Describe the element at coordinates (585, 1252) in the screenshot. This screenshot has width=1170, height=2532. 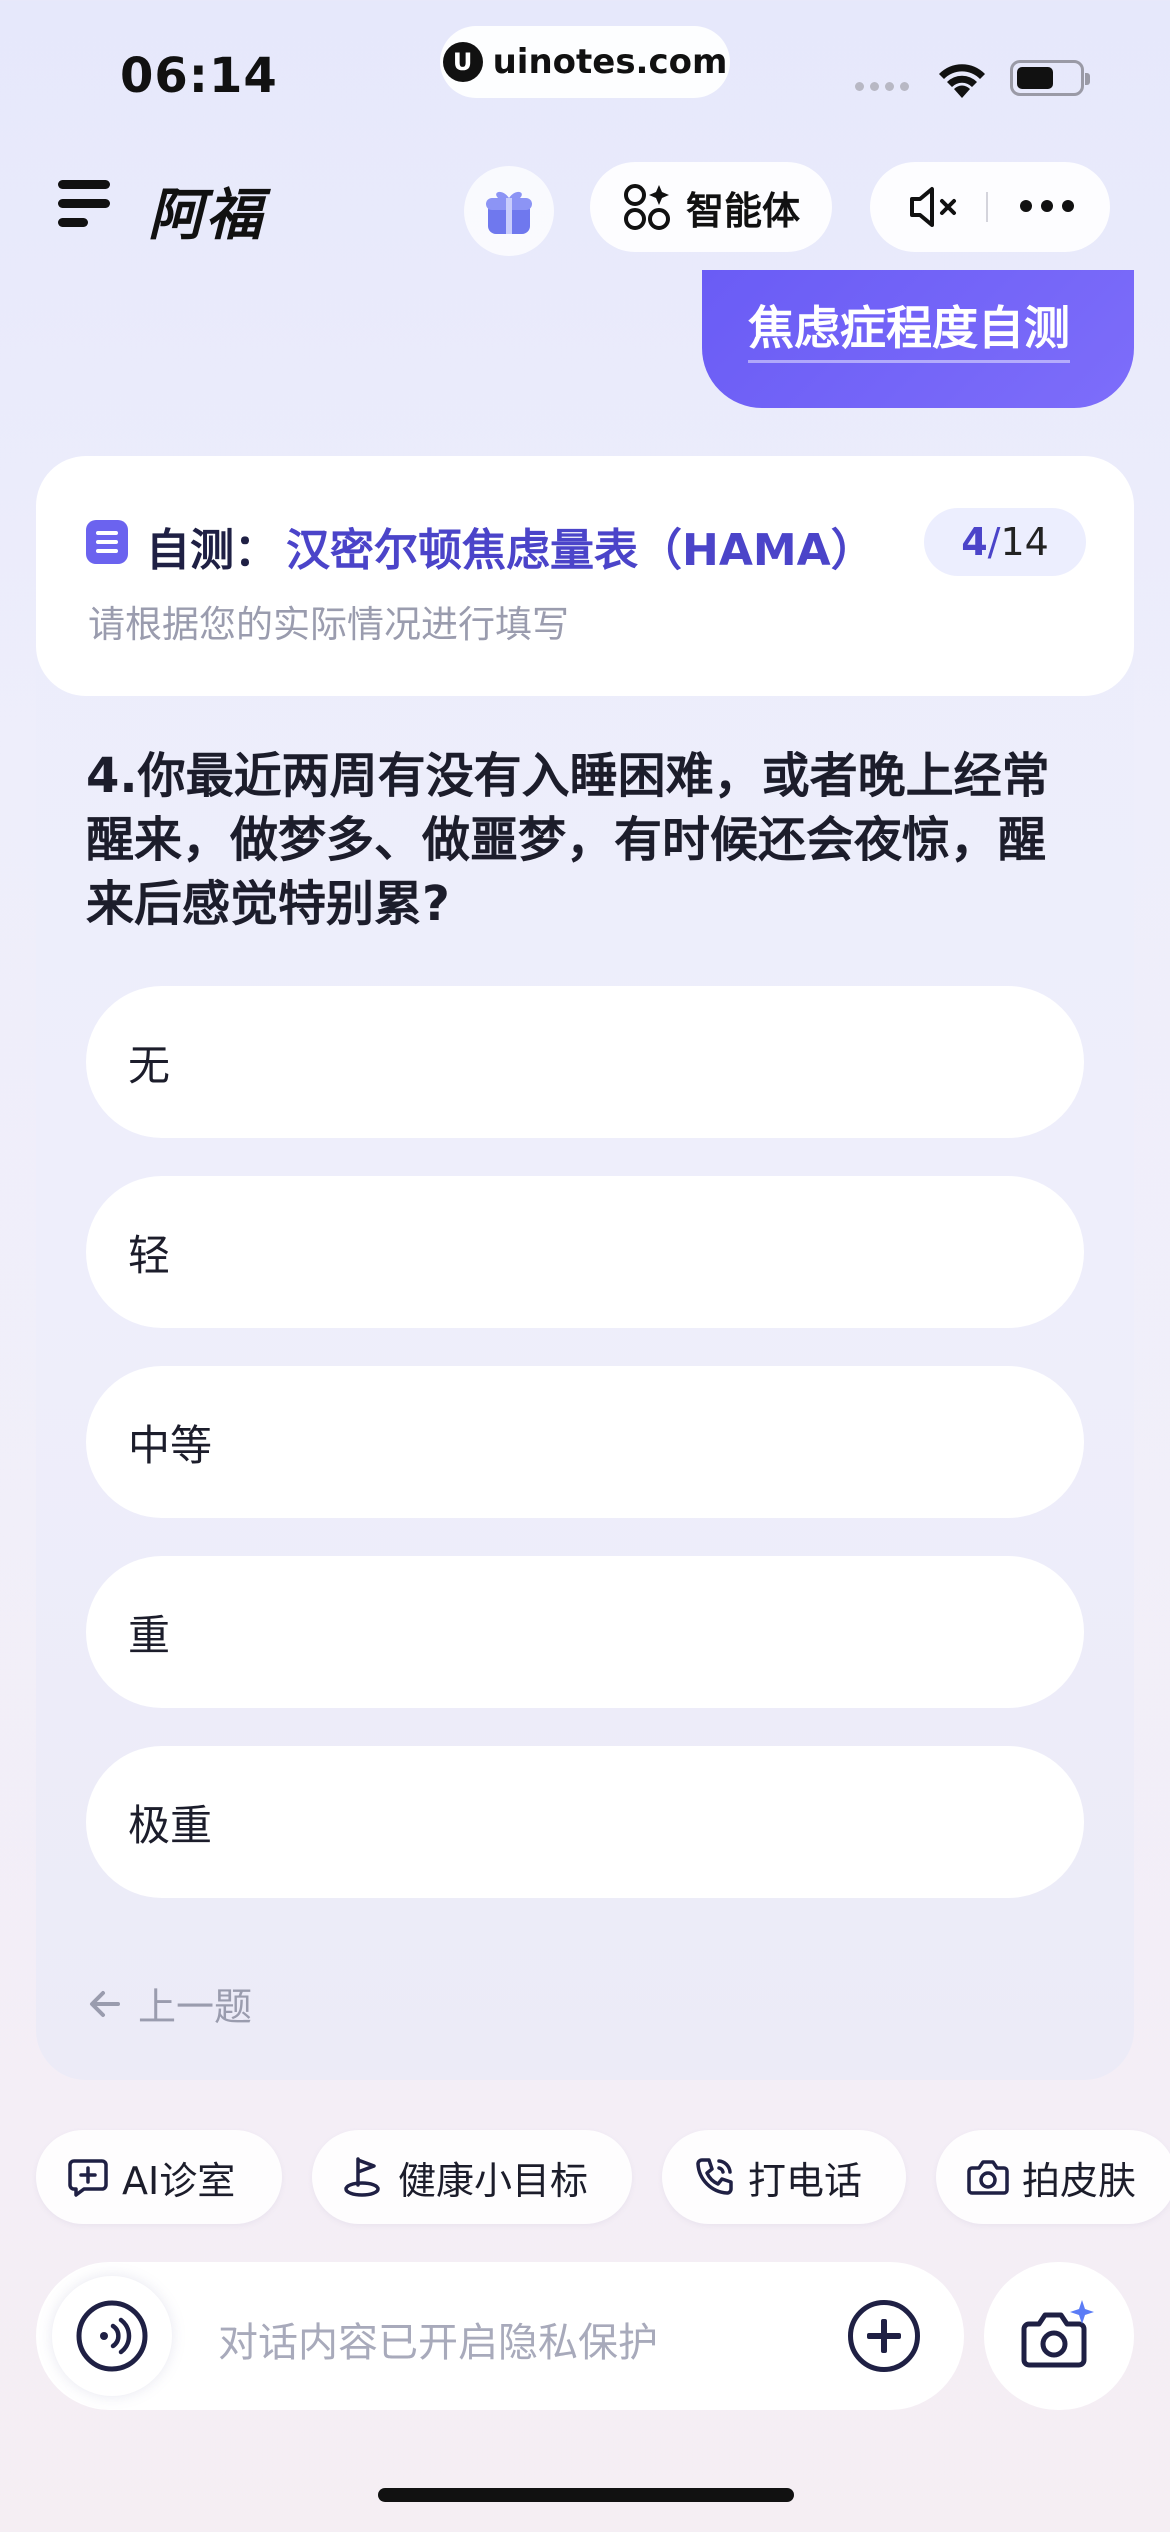
I see `option-mild: 轻` at that location.